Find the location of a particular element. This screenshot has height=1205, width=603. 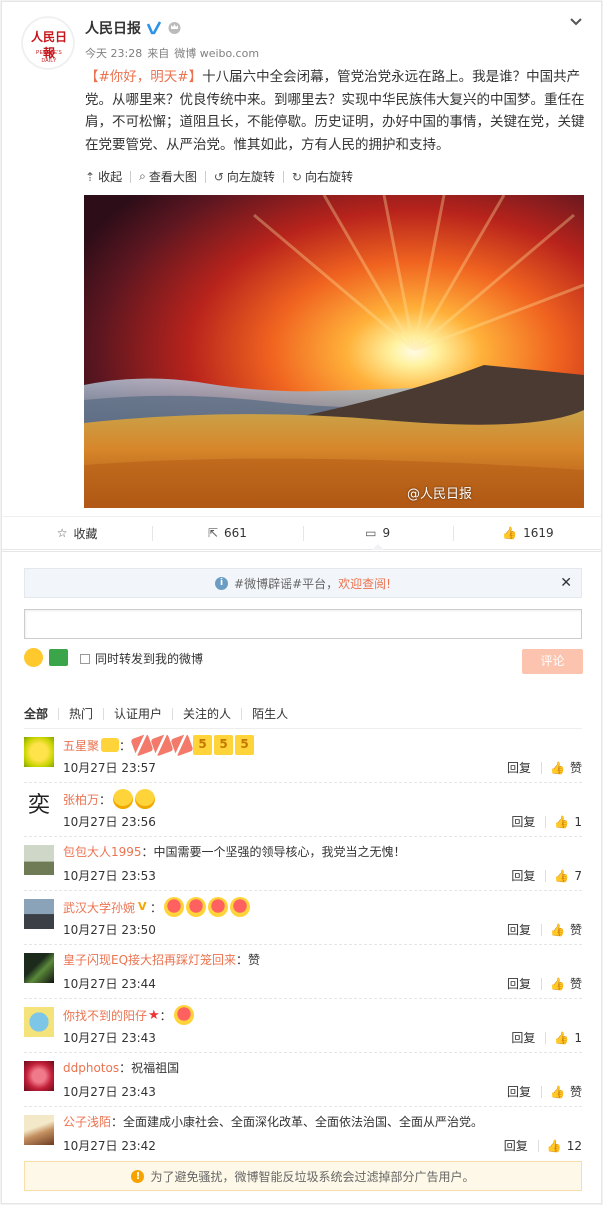

post-action-bar: ☆ 收藏 ⇱ 661 ▭ 9 👍 1619 is located at coordinates (301, 533).